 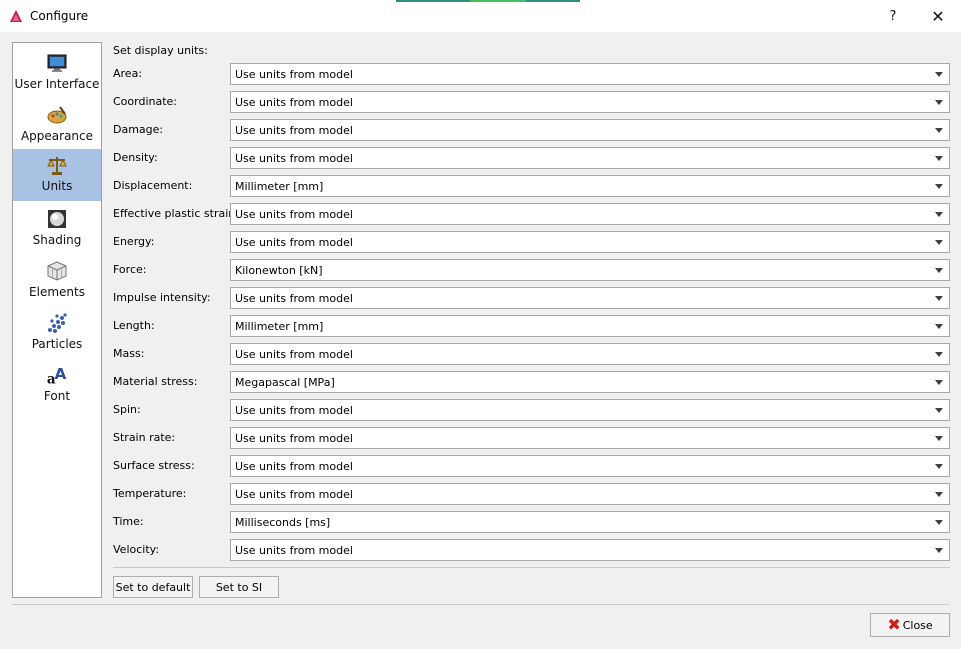 I want to click on unit-row: Velocity: Use units from model, so click(x=531, y=550).